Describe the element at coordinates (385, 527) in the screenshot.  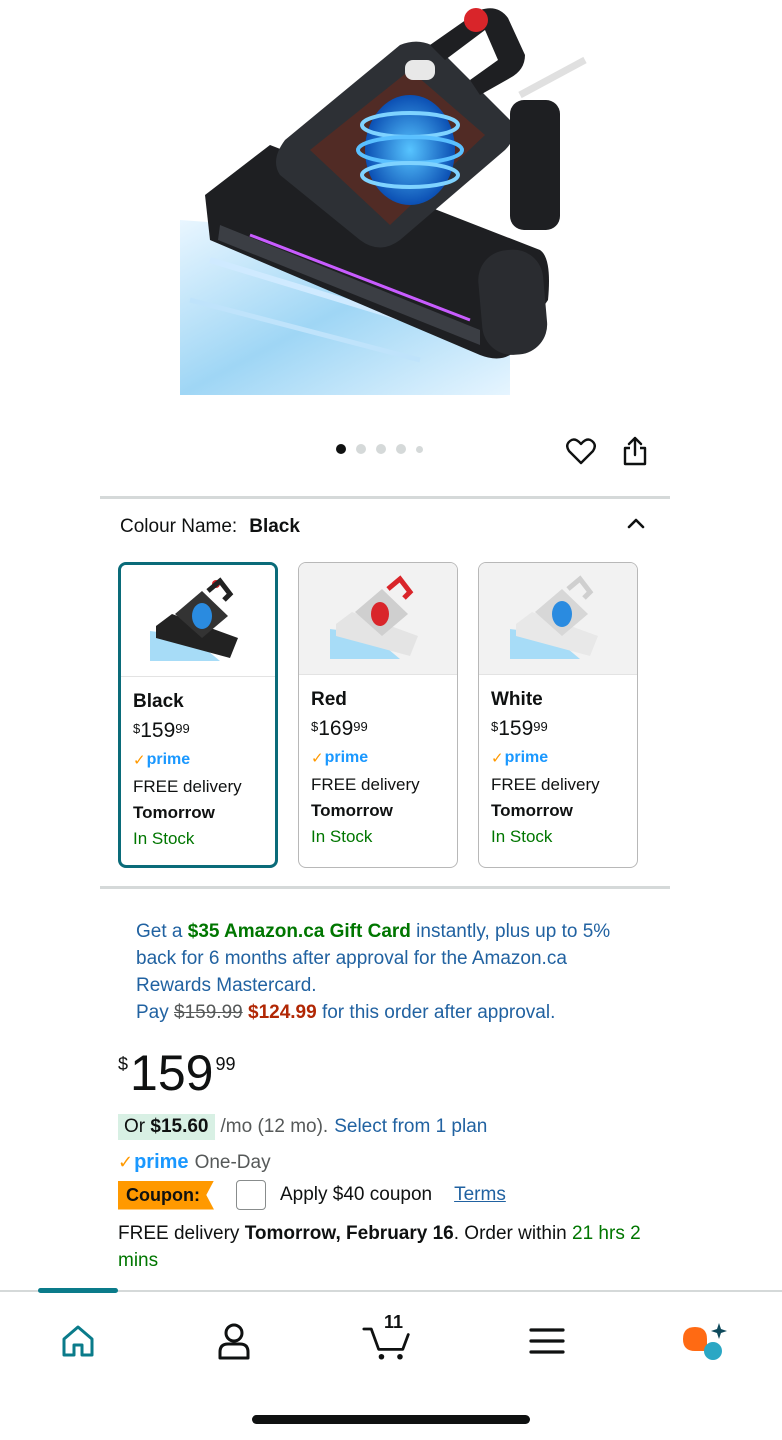
I see `colour-selector-header: Colour Name: Black` at that location.